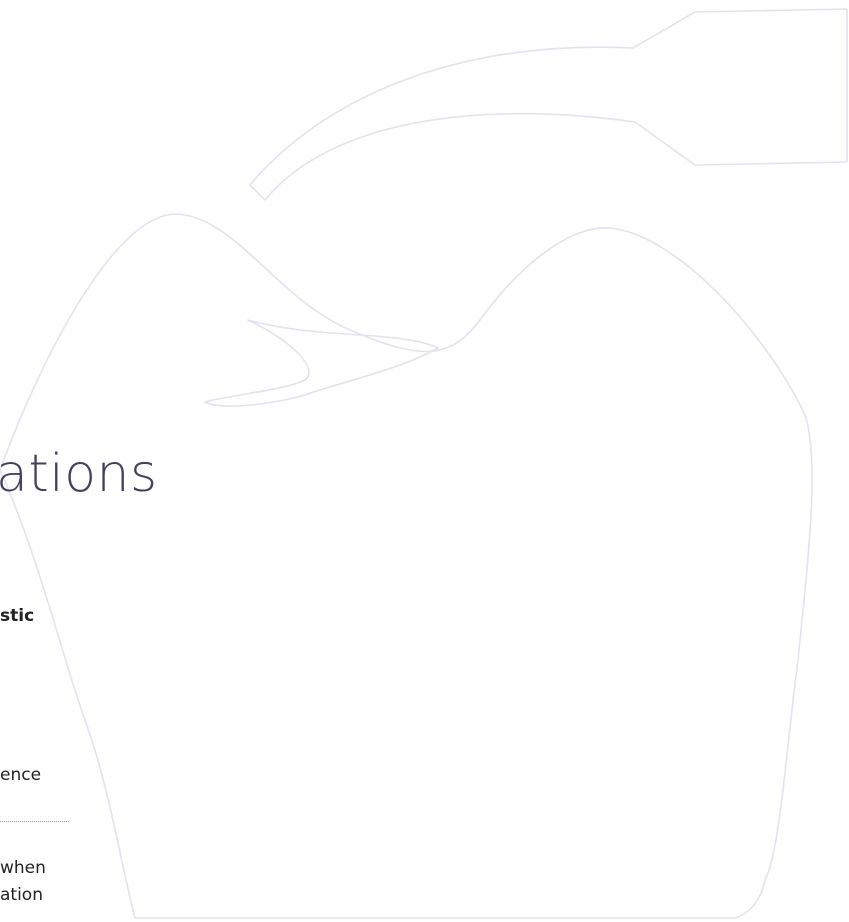 The width and height of the screenshot is (849, 922). Describe the element at coordinates (23, 868) in the screenshot. I see `body-text-line-2: when` at that location.